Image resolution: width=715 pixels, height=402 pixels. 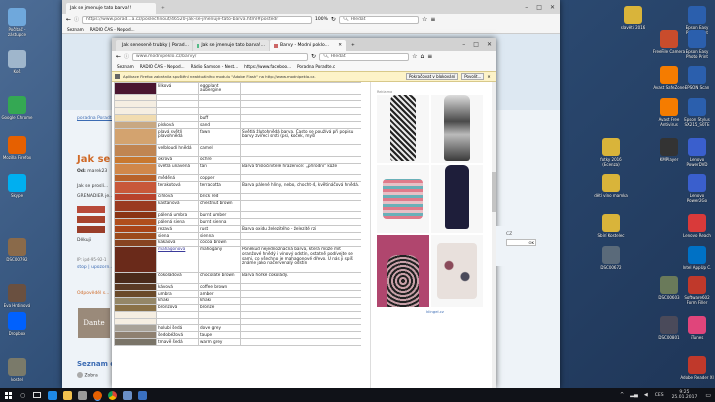 I want to click on desktop-icon: dětí víno mamka, so click(x=611, y=186).